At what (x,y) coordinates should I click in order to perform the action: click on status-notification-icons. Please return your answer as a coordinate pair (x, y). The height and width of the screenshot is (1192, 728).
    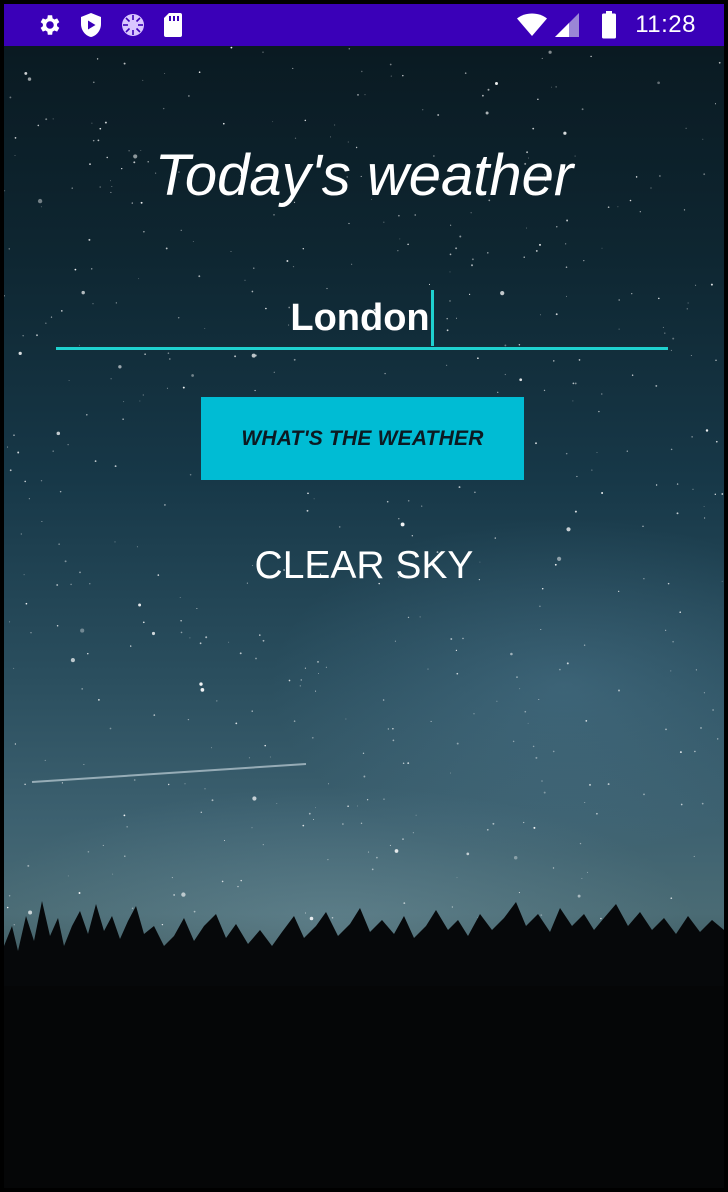
    Looking at the image, I should click on (109, 25).